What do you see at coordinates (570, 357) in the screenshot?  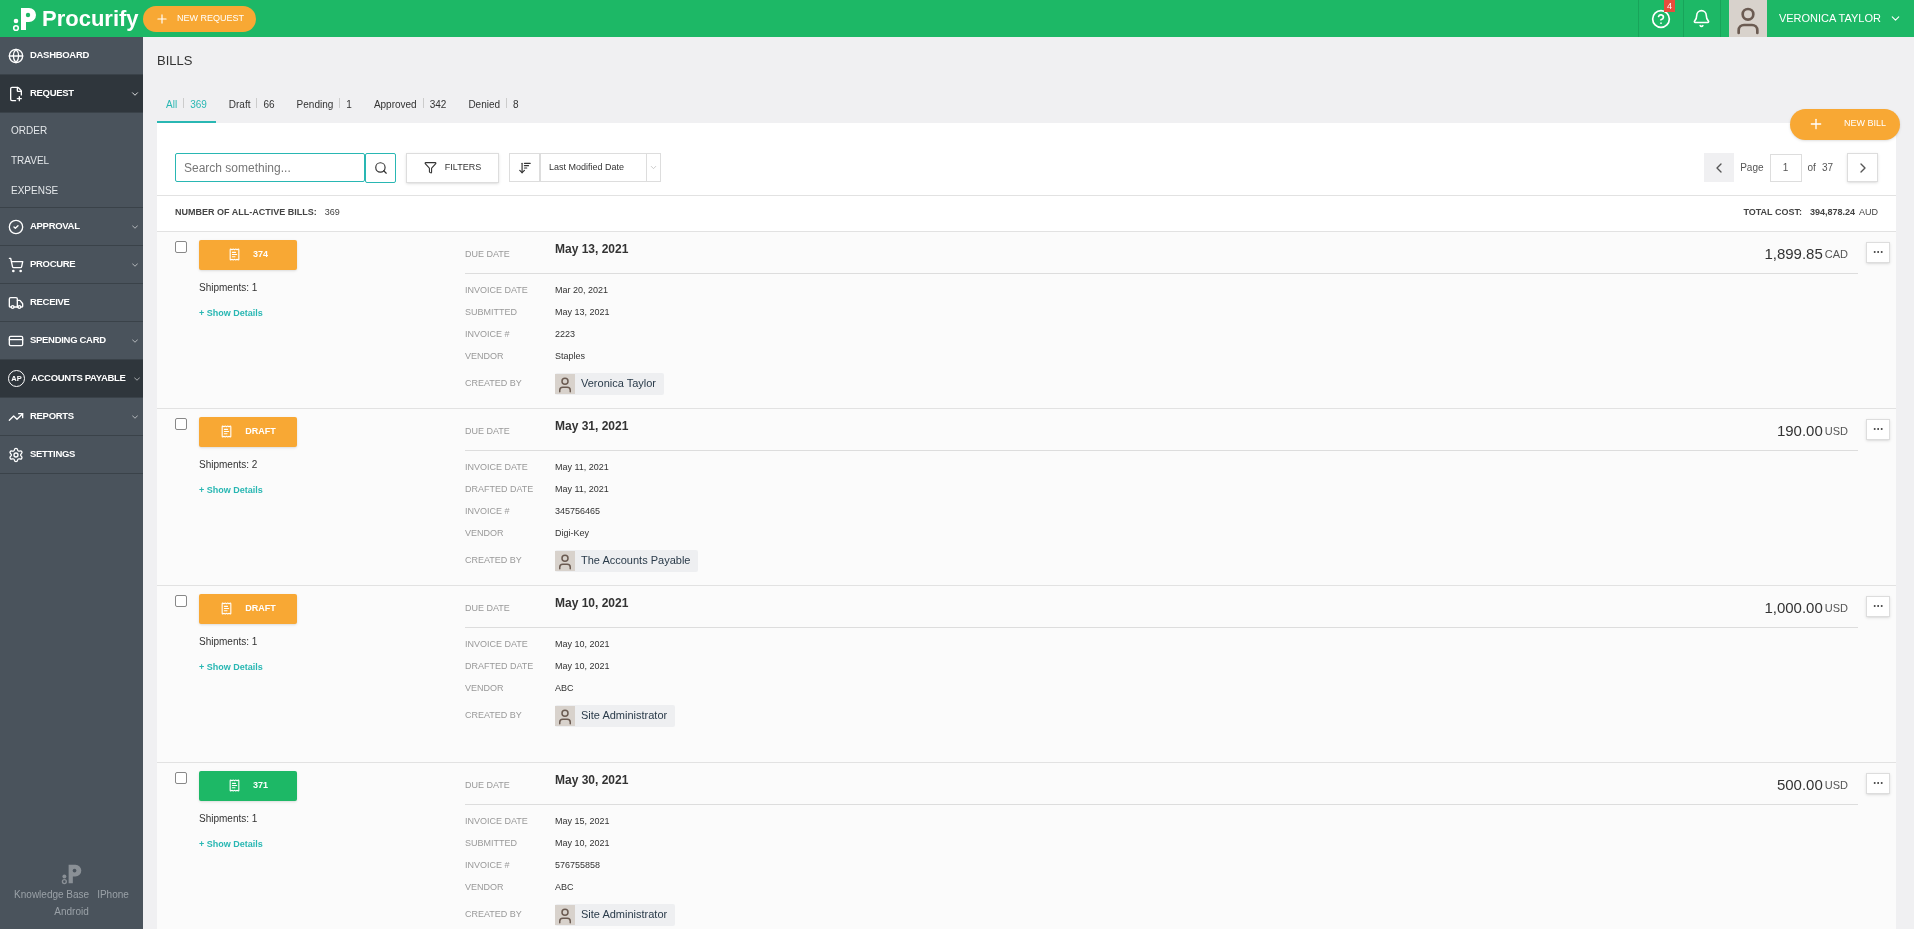 I see `field-value: Staples` at bounding box center [570, 357].